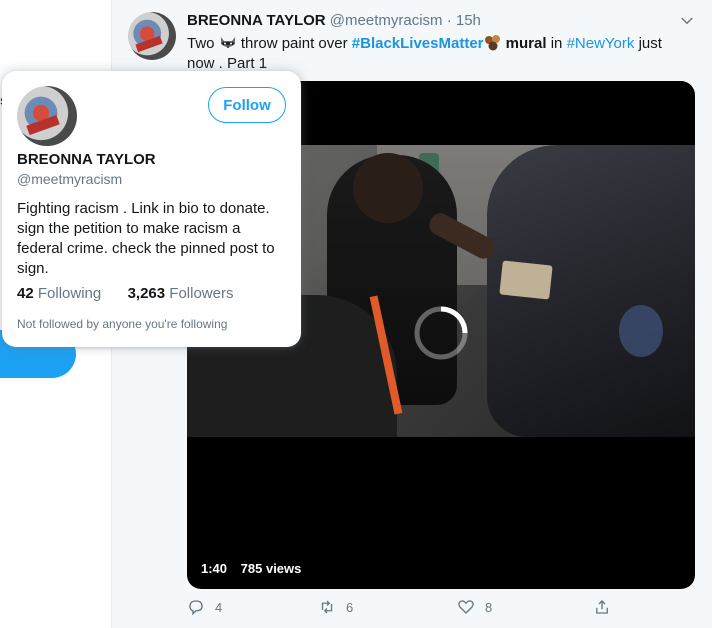 The image size is (712, 628). I want to click on chevron-down-icon, so click(687, 21).